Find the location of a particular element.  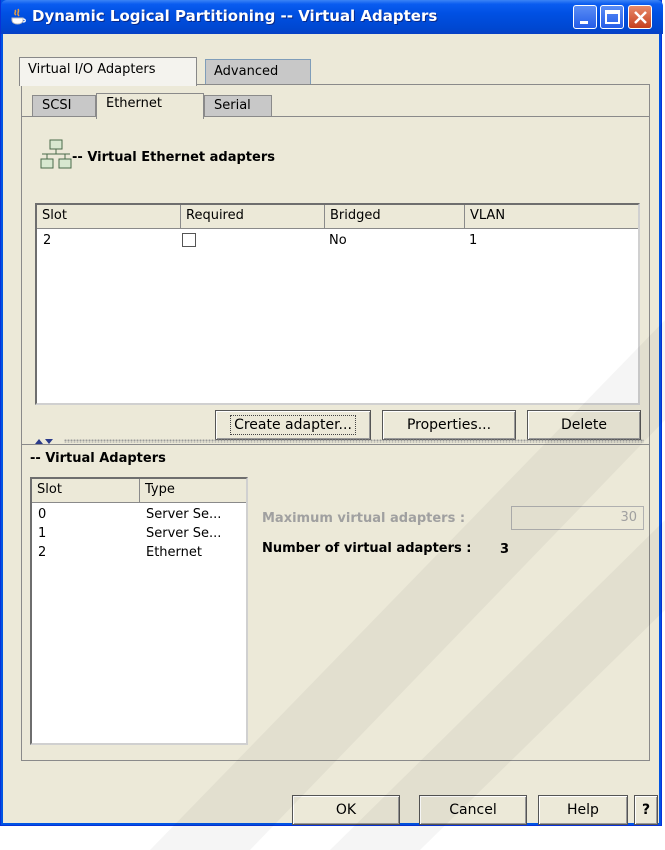

tab-label: Virtual I/O Adapters is located at coordinates (92, 69).